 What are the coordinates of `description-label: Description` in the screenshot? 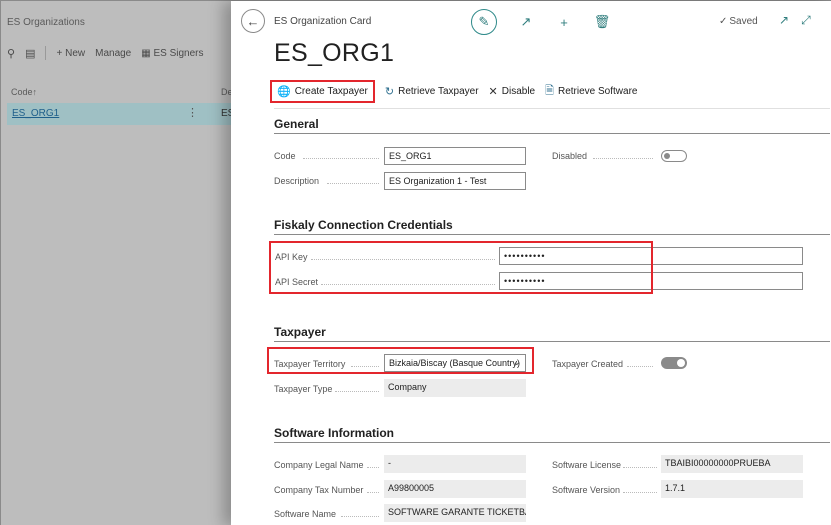 It's located at (297, 181).